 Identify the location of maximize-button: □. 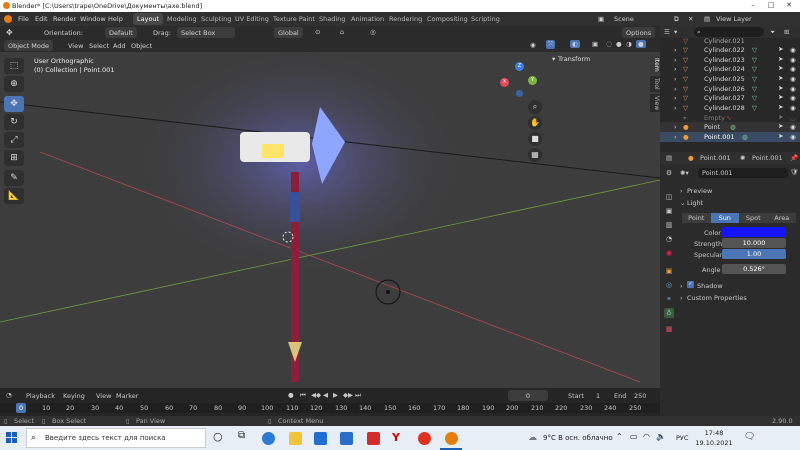
(771, 6).